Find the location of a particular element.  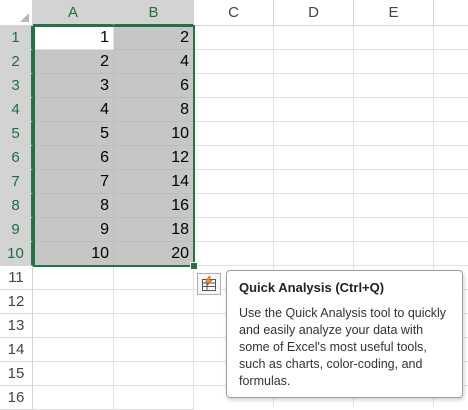

quick-analysis-button is located at coordinates (209, 284).